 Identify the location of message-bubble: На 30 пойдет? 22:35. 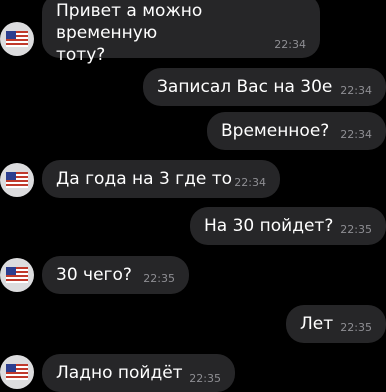
(288, 226).